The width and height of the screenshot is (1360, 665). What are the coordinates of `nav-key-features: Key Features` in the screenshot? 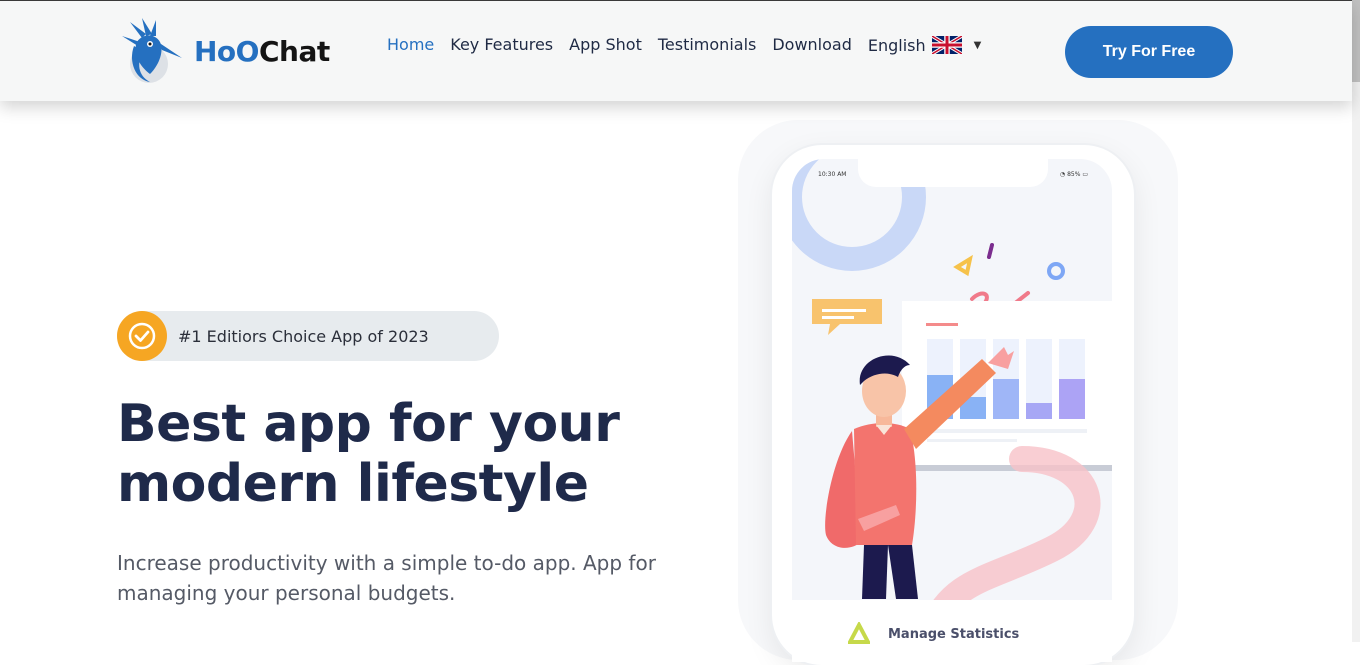 It's located at (501, 45).